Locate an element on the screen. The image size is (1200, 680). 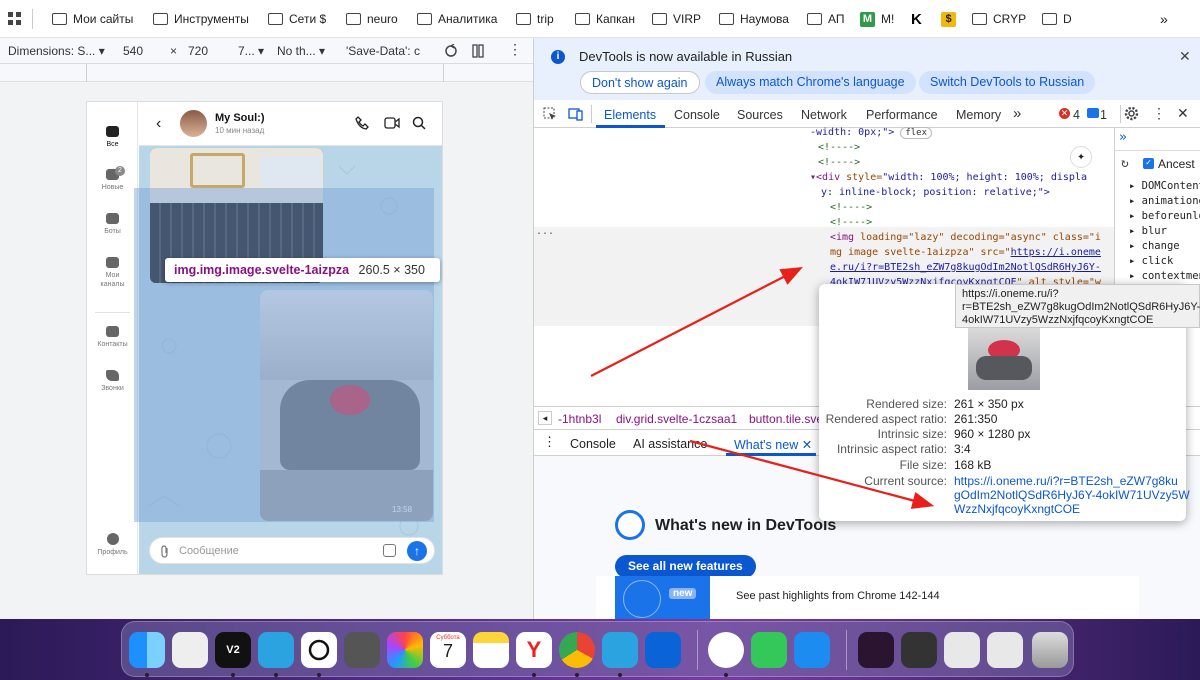
calculator-icon is located at coordinates (362, 650).